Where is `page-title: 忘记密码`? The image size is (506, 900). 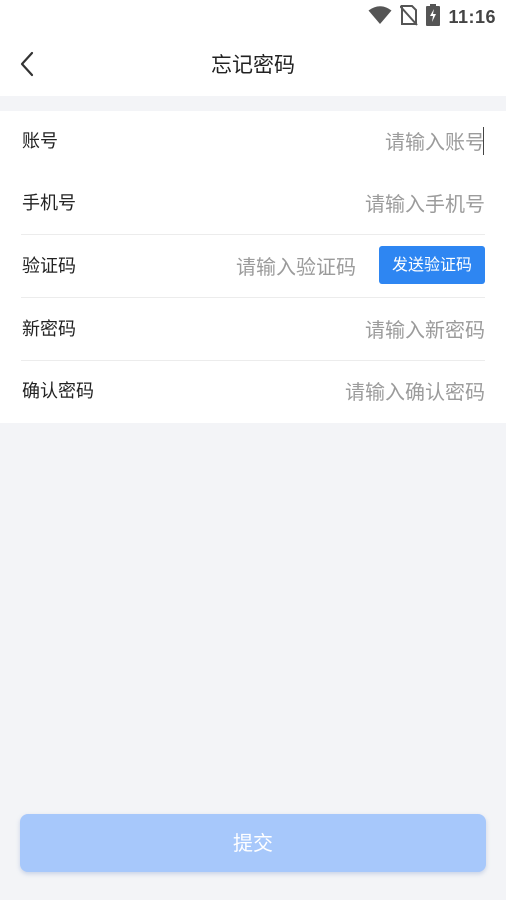
page-title: 忘记密码 is located at coordinates (253, 65).